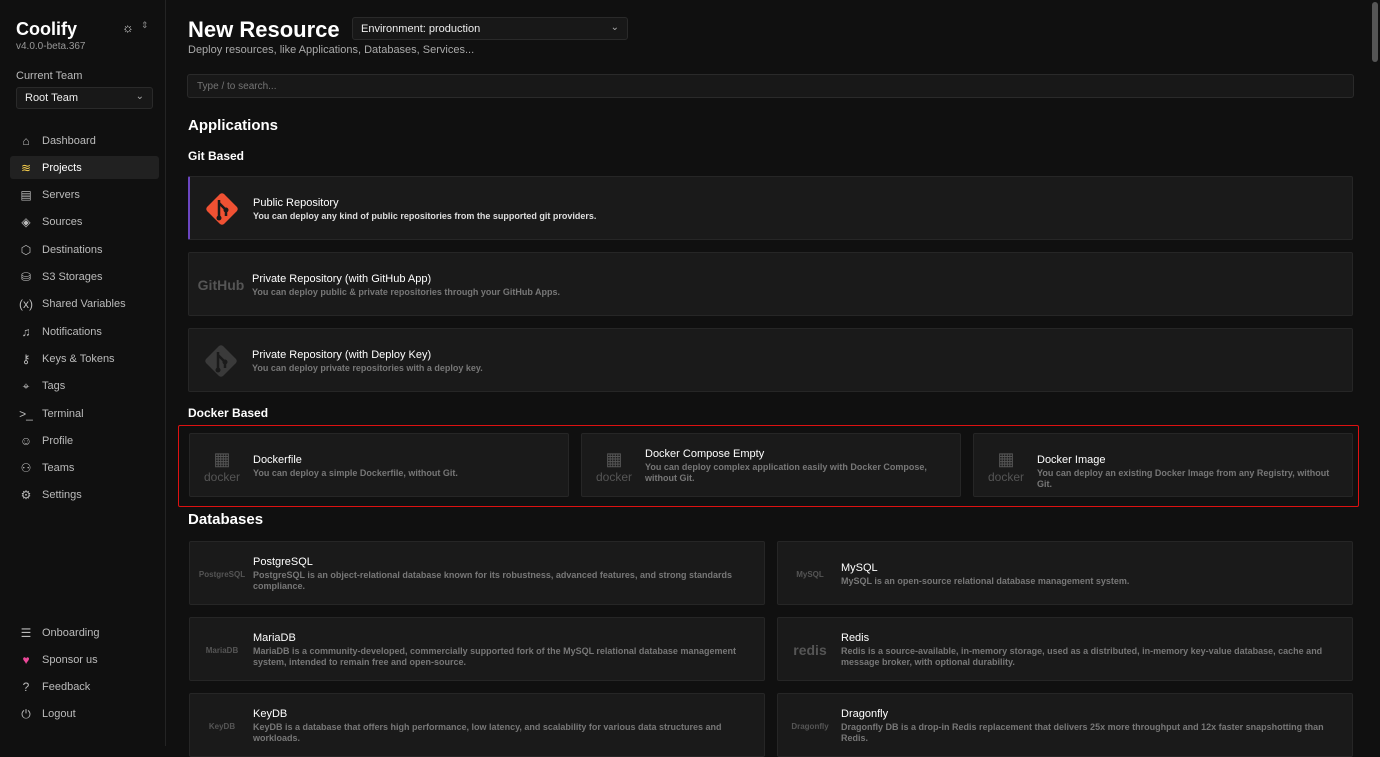 The width and height of the screenshot is (1380, 757). I want to click on layers-icon: ≋, so click(26, 167).